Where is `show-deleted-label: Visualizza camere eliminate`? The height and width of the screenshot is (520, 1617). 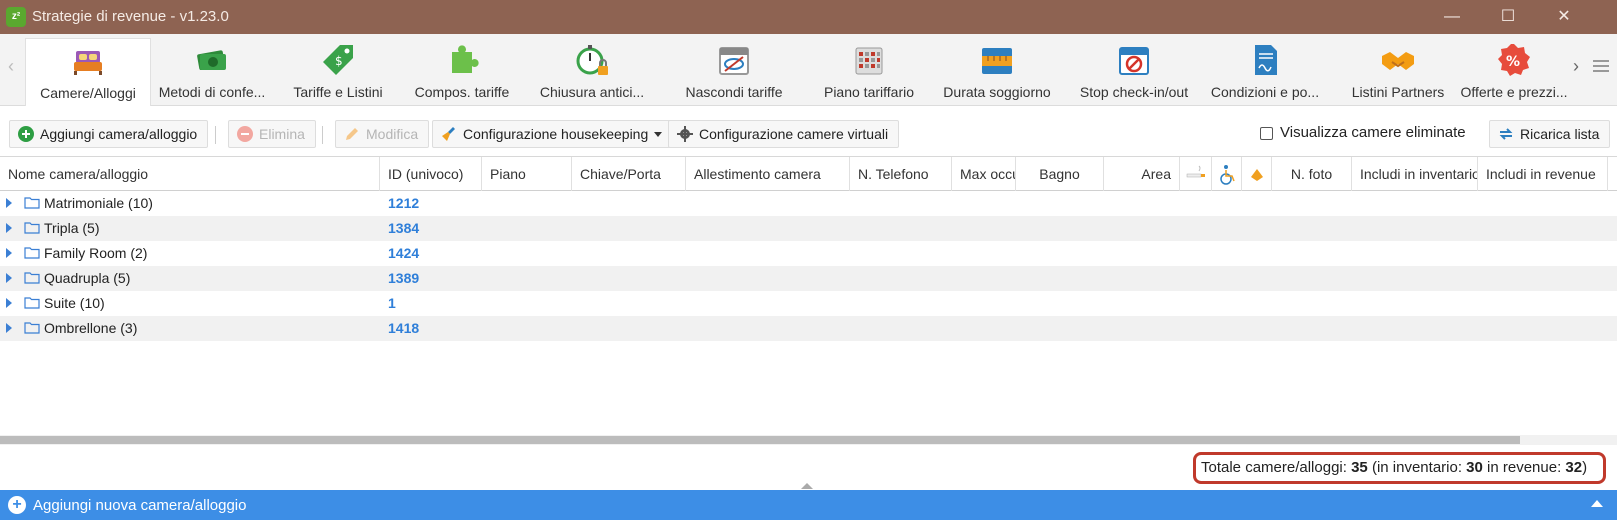 show-deleted-label: Visualizza camere eliminate is located at coordinates (1373, 132).